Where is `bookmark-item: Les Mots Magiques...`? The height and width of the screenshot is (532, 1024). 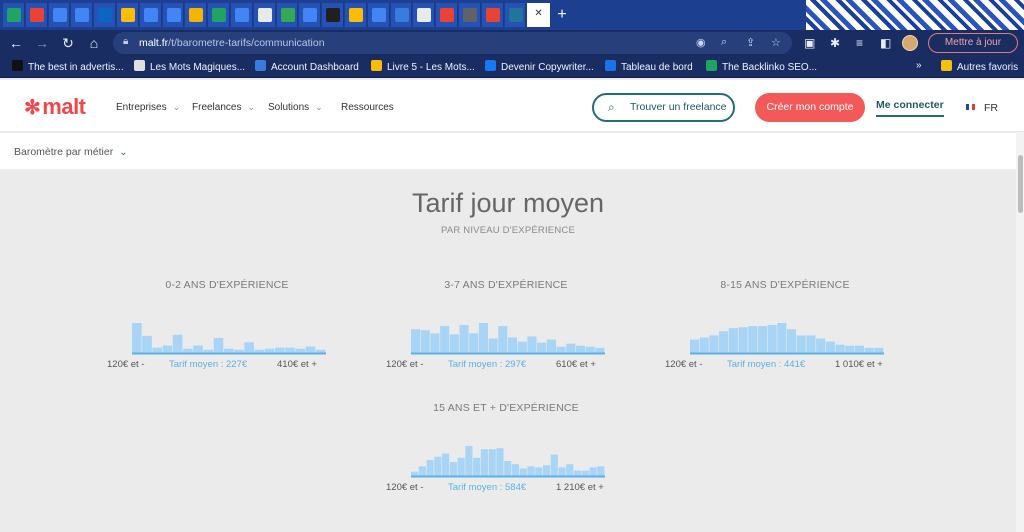
bookmark-item: Les Mots Magiques... is located at coordinates (189, 66).